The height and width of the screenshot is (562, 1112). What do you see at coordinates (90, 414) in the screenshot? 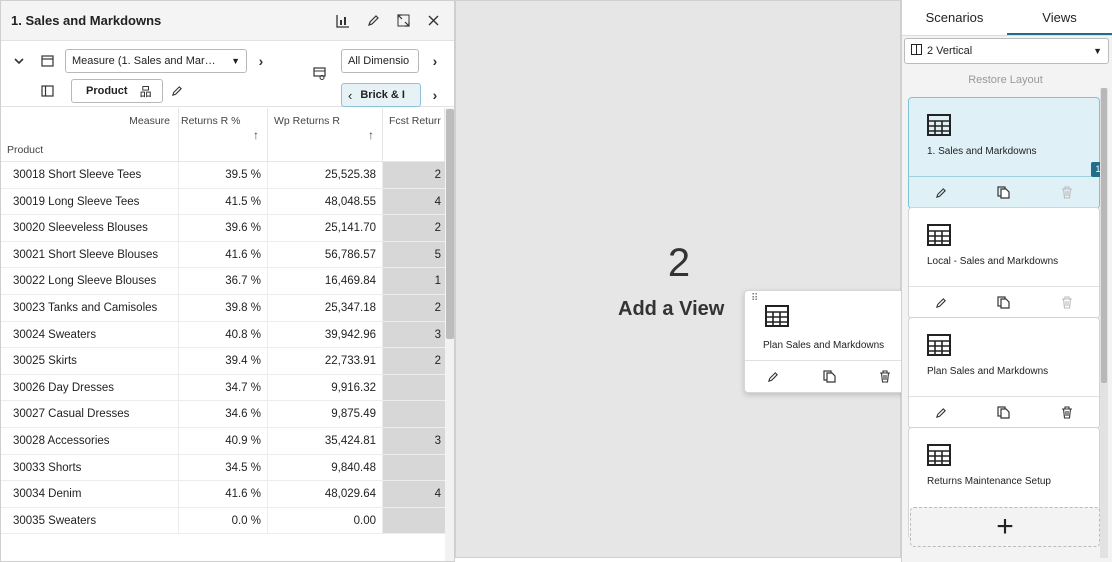
I see `product-cell: 30027 Casual Dresses` at bounding box center [90, 414].